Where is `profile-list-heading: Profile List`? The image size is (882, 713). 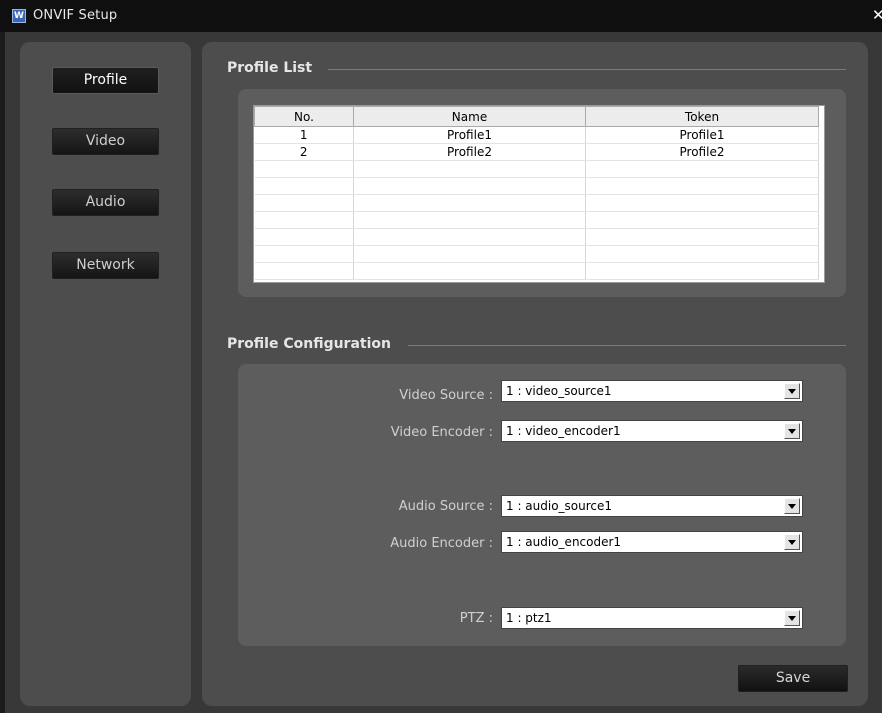
profile-list-heading: Profile List is located at coordinates (270, 68).